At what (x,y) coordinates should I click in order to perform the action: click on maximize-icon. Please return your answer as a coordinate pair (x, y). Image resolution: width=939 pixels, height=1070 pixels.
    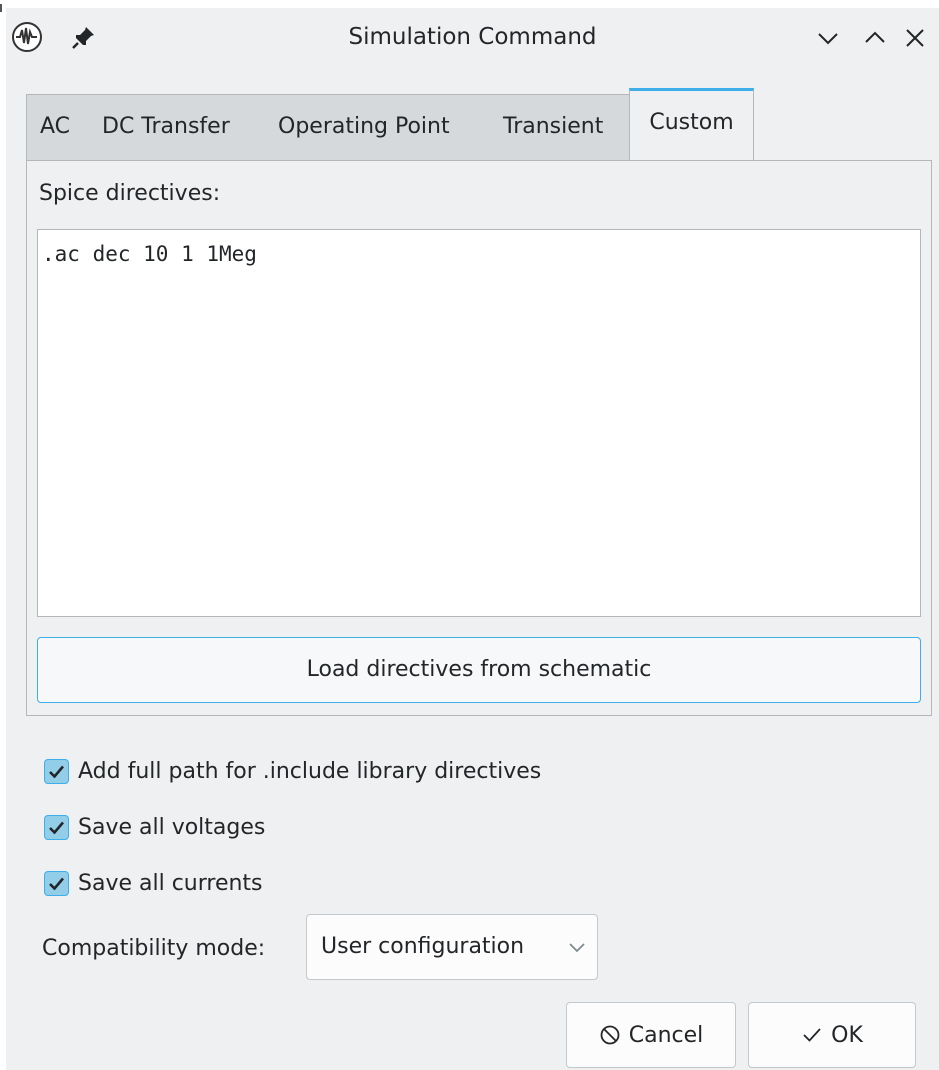
    Looking at the image, I should click on (875, 38).